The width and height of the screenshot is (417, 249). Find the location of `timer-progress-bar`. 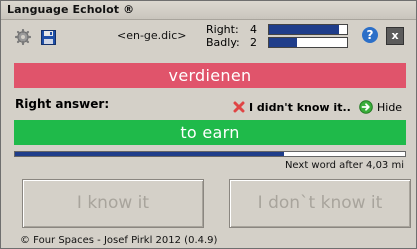

timer-progress-bar is located at coordinates (210, 154).